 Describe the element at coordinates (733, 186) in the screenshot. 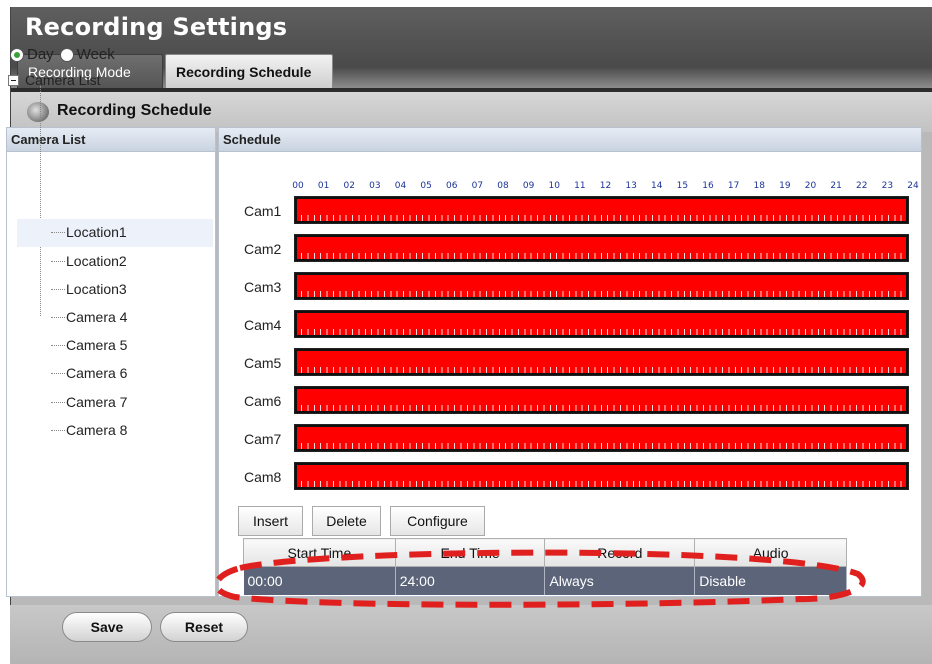

I see `hour-label: 17` at that location.